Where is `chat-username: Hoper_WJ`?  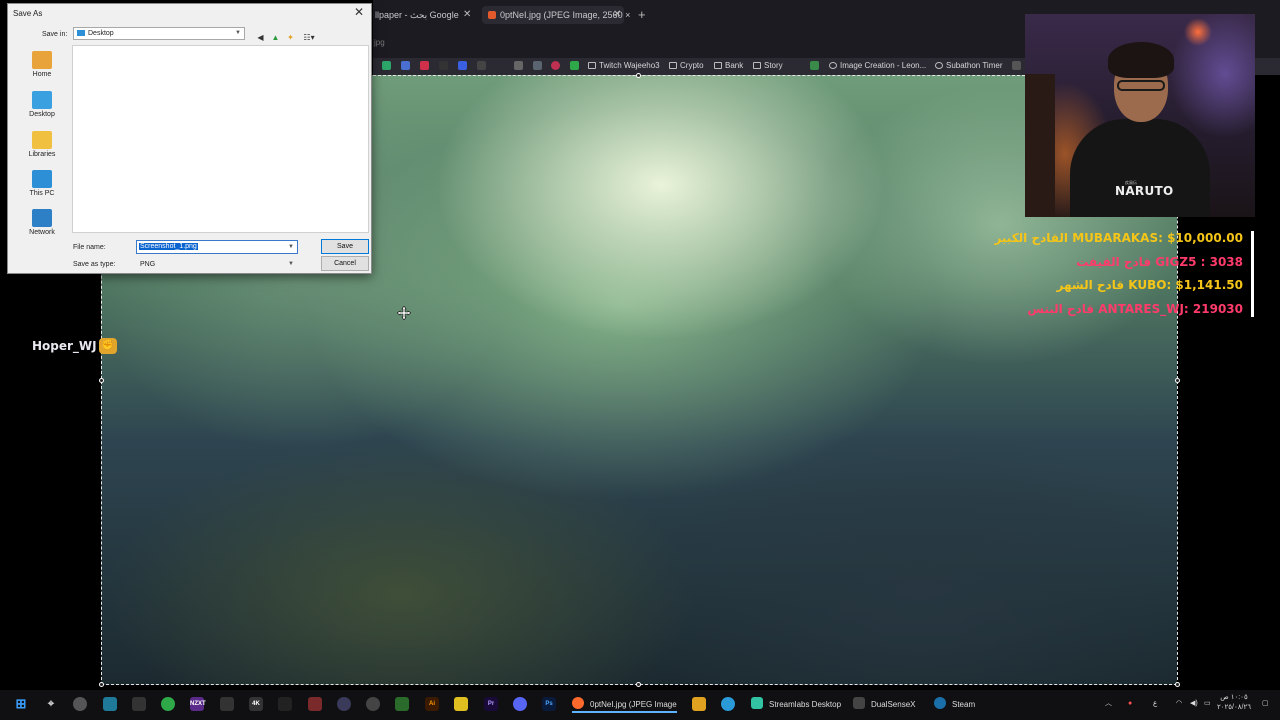
chat-username: Hoper_WJ is located at coordinates (64, 346).